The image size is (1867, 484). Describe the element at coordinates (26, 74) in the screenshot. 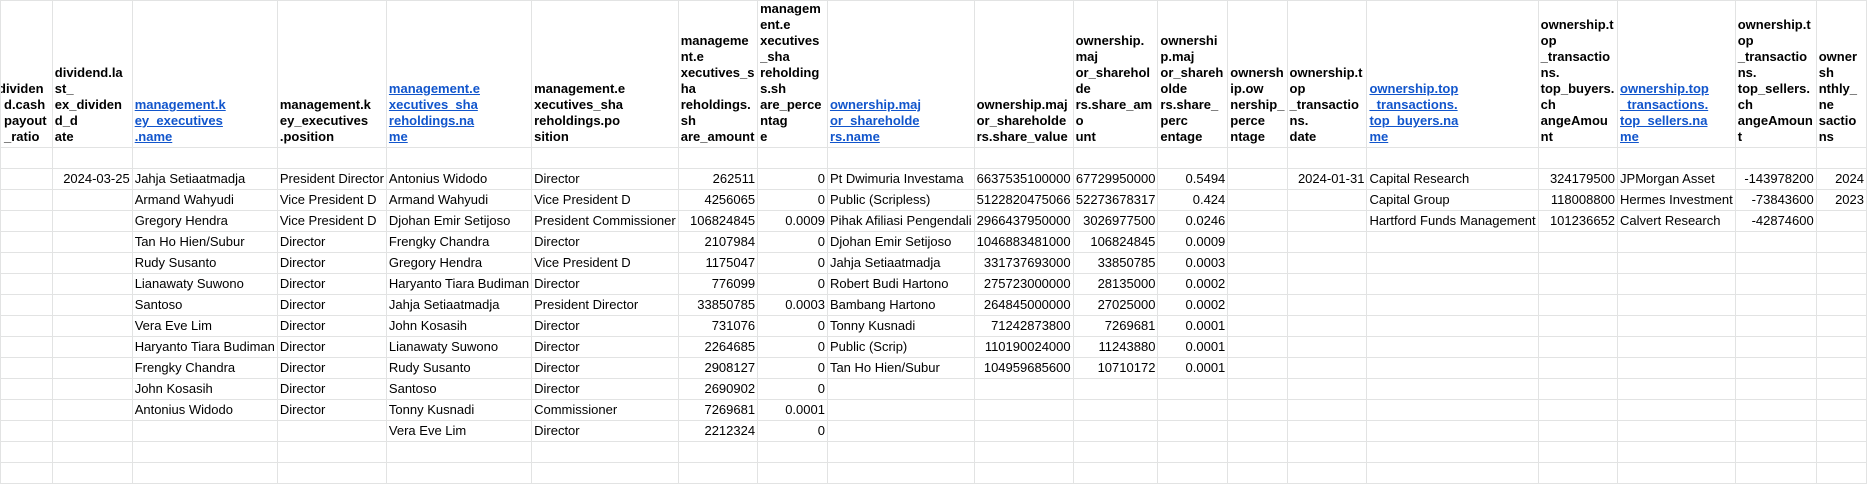

I see `header-cell: dividend.cash payout_ratio` at that location.